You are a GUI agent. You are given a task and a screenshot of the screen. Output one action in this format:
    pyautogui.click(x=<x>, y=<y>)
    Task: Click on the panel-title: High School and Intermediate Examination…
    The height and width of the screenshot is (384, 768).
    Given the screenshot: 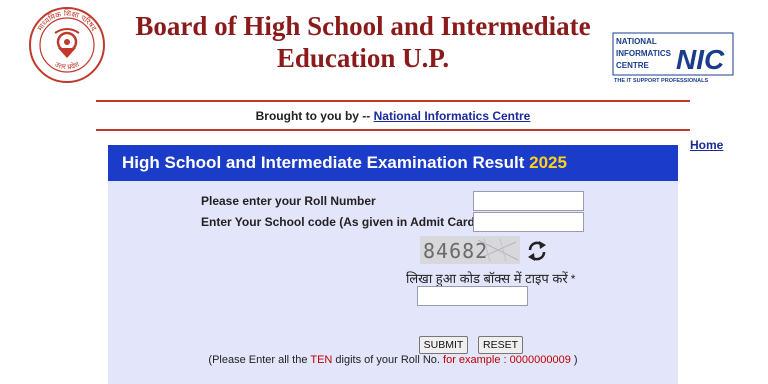 What is the action you would take?
    pyautogui.click(x=323, y=162)
    